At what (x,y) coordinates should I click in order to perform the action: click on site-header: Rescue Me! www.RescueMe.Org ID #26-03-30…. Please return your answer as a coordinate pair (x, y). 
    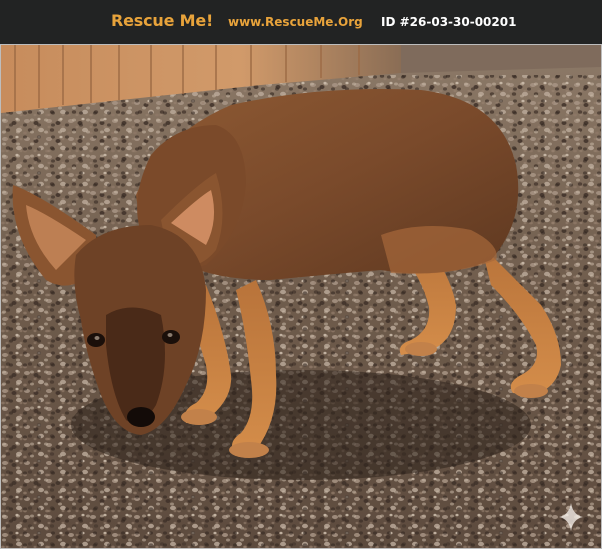
    Looking at the image, I should click on (301, 22).